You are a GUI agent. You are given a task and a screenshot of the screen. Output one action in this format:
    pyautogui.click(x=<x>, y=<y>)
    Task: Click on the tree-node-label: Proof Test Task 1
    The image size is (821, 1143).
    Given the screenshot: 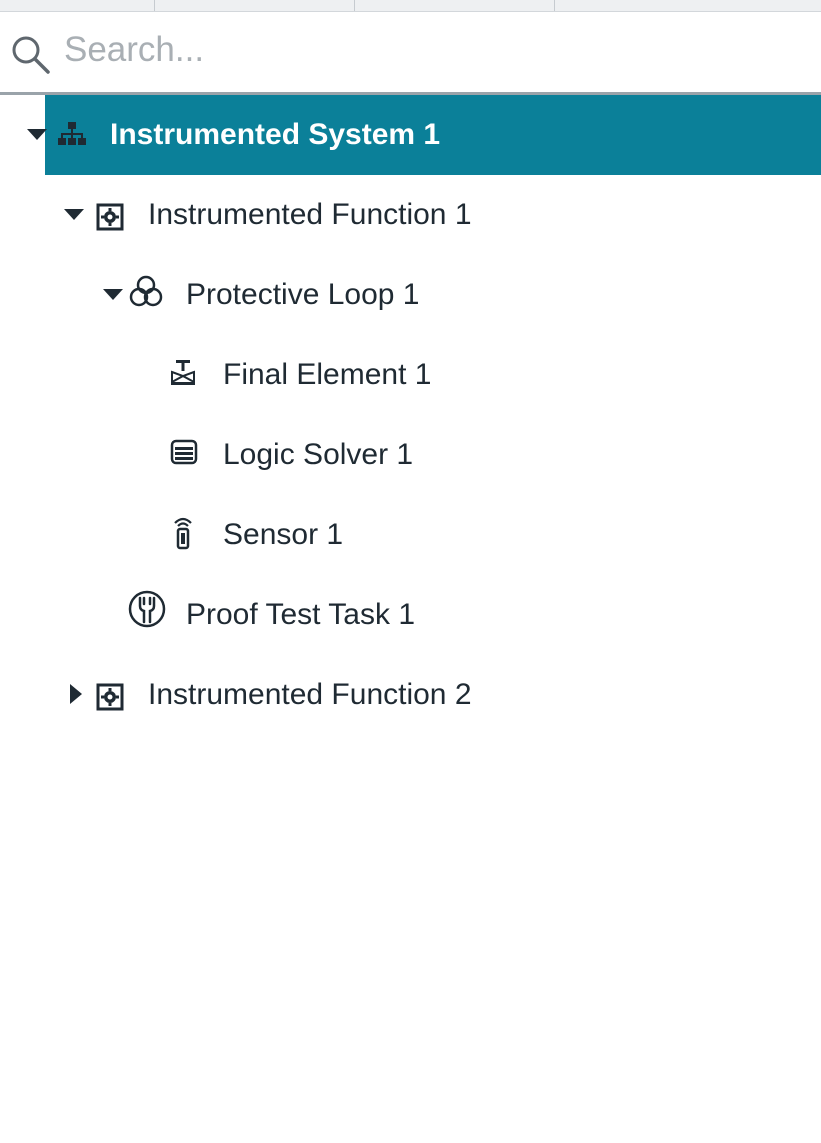 What is the action you would take?
    pyautogui.click(x=301, y=614)
    